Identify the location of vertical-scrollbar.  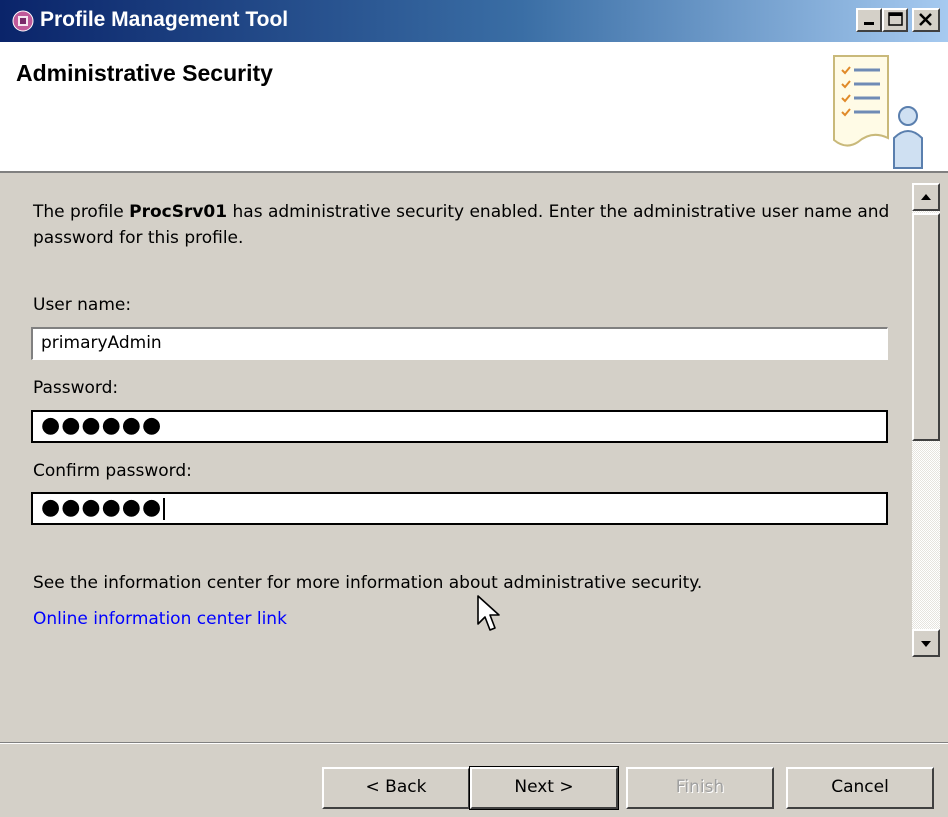
(926, 420).